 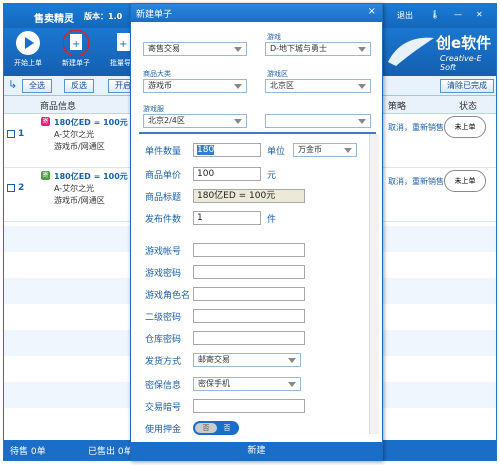 What do you see at coordinates (168, 296) in the screenshot?
I see `role-label: 游戏角色名` at bounding box center [168, 296].